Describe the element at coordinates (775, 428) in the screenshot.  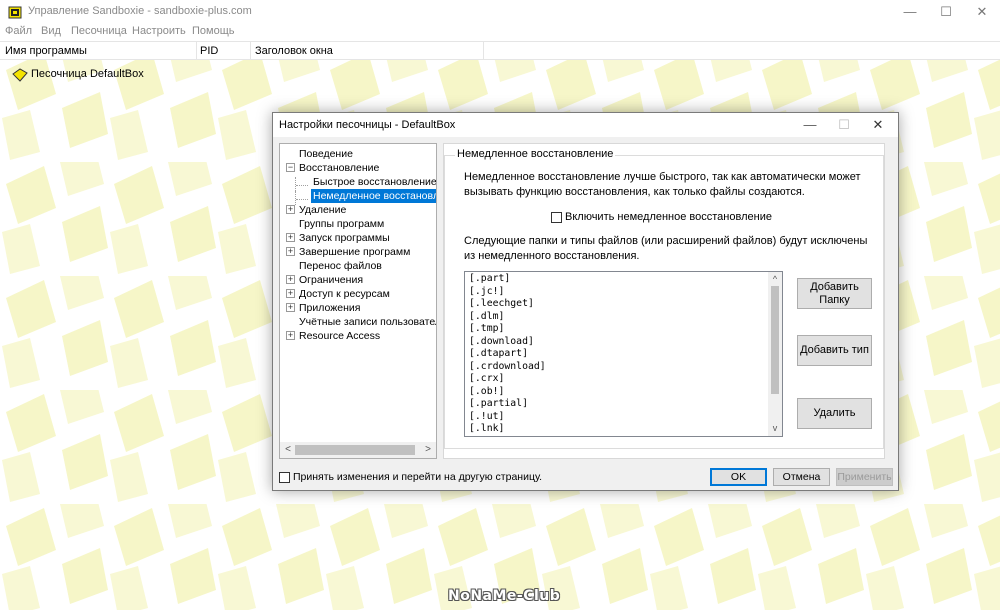
I see `scroll-down-icon: v` at that location.